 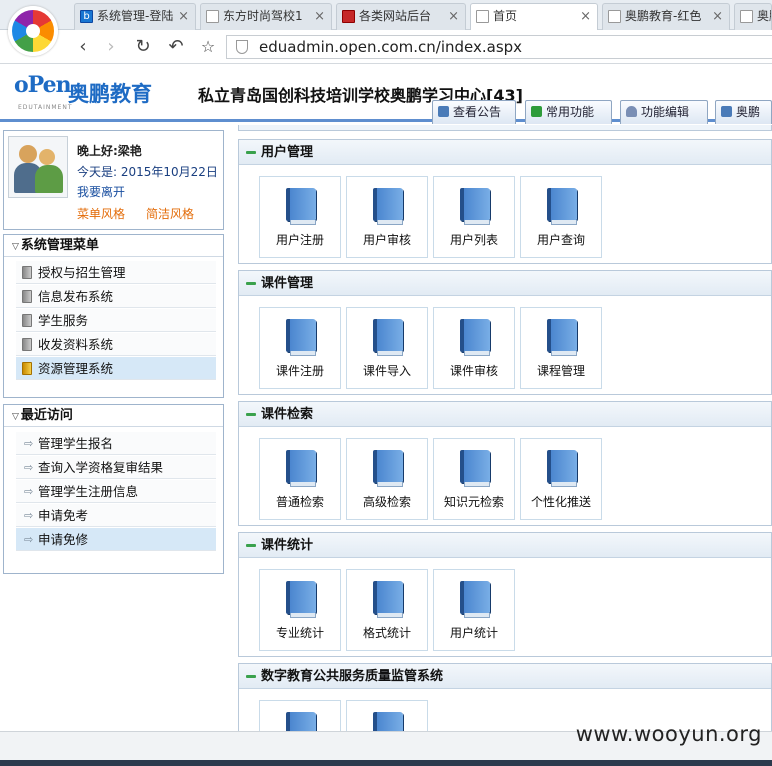 I want to click on refresh-icon: ↻, so click(x=143, y=47).